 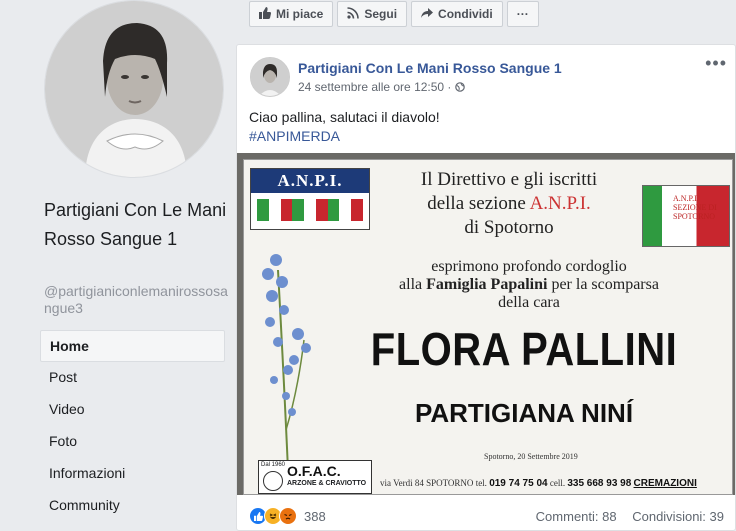 I want to click on sidebar-item-post: Post, so click(x=132, y=378).